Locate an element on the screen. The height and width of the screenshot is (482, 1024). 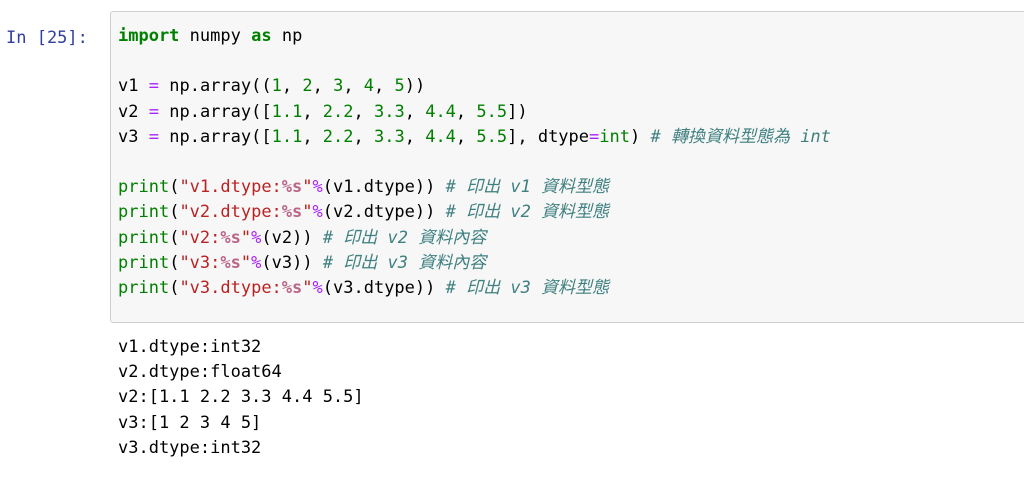
output-line: v3:[1 2 3 4 5] is located at coordinates (190, 422).